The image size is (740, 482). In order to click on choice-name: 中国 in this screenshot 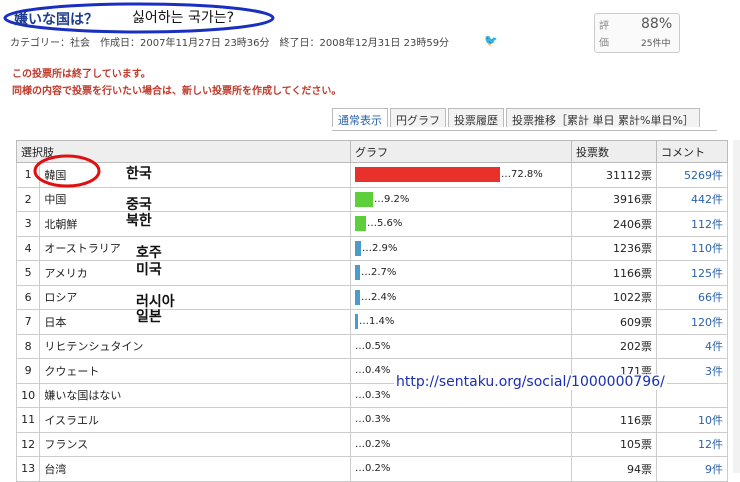, I will do `click(195, 199)`.